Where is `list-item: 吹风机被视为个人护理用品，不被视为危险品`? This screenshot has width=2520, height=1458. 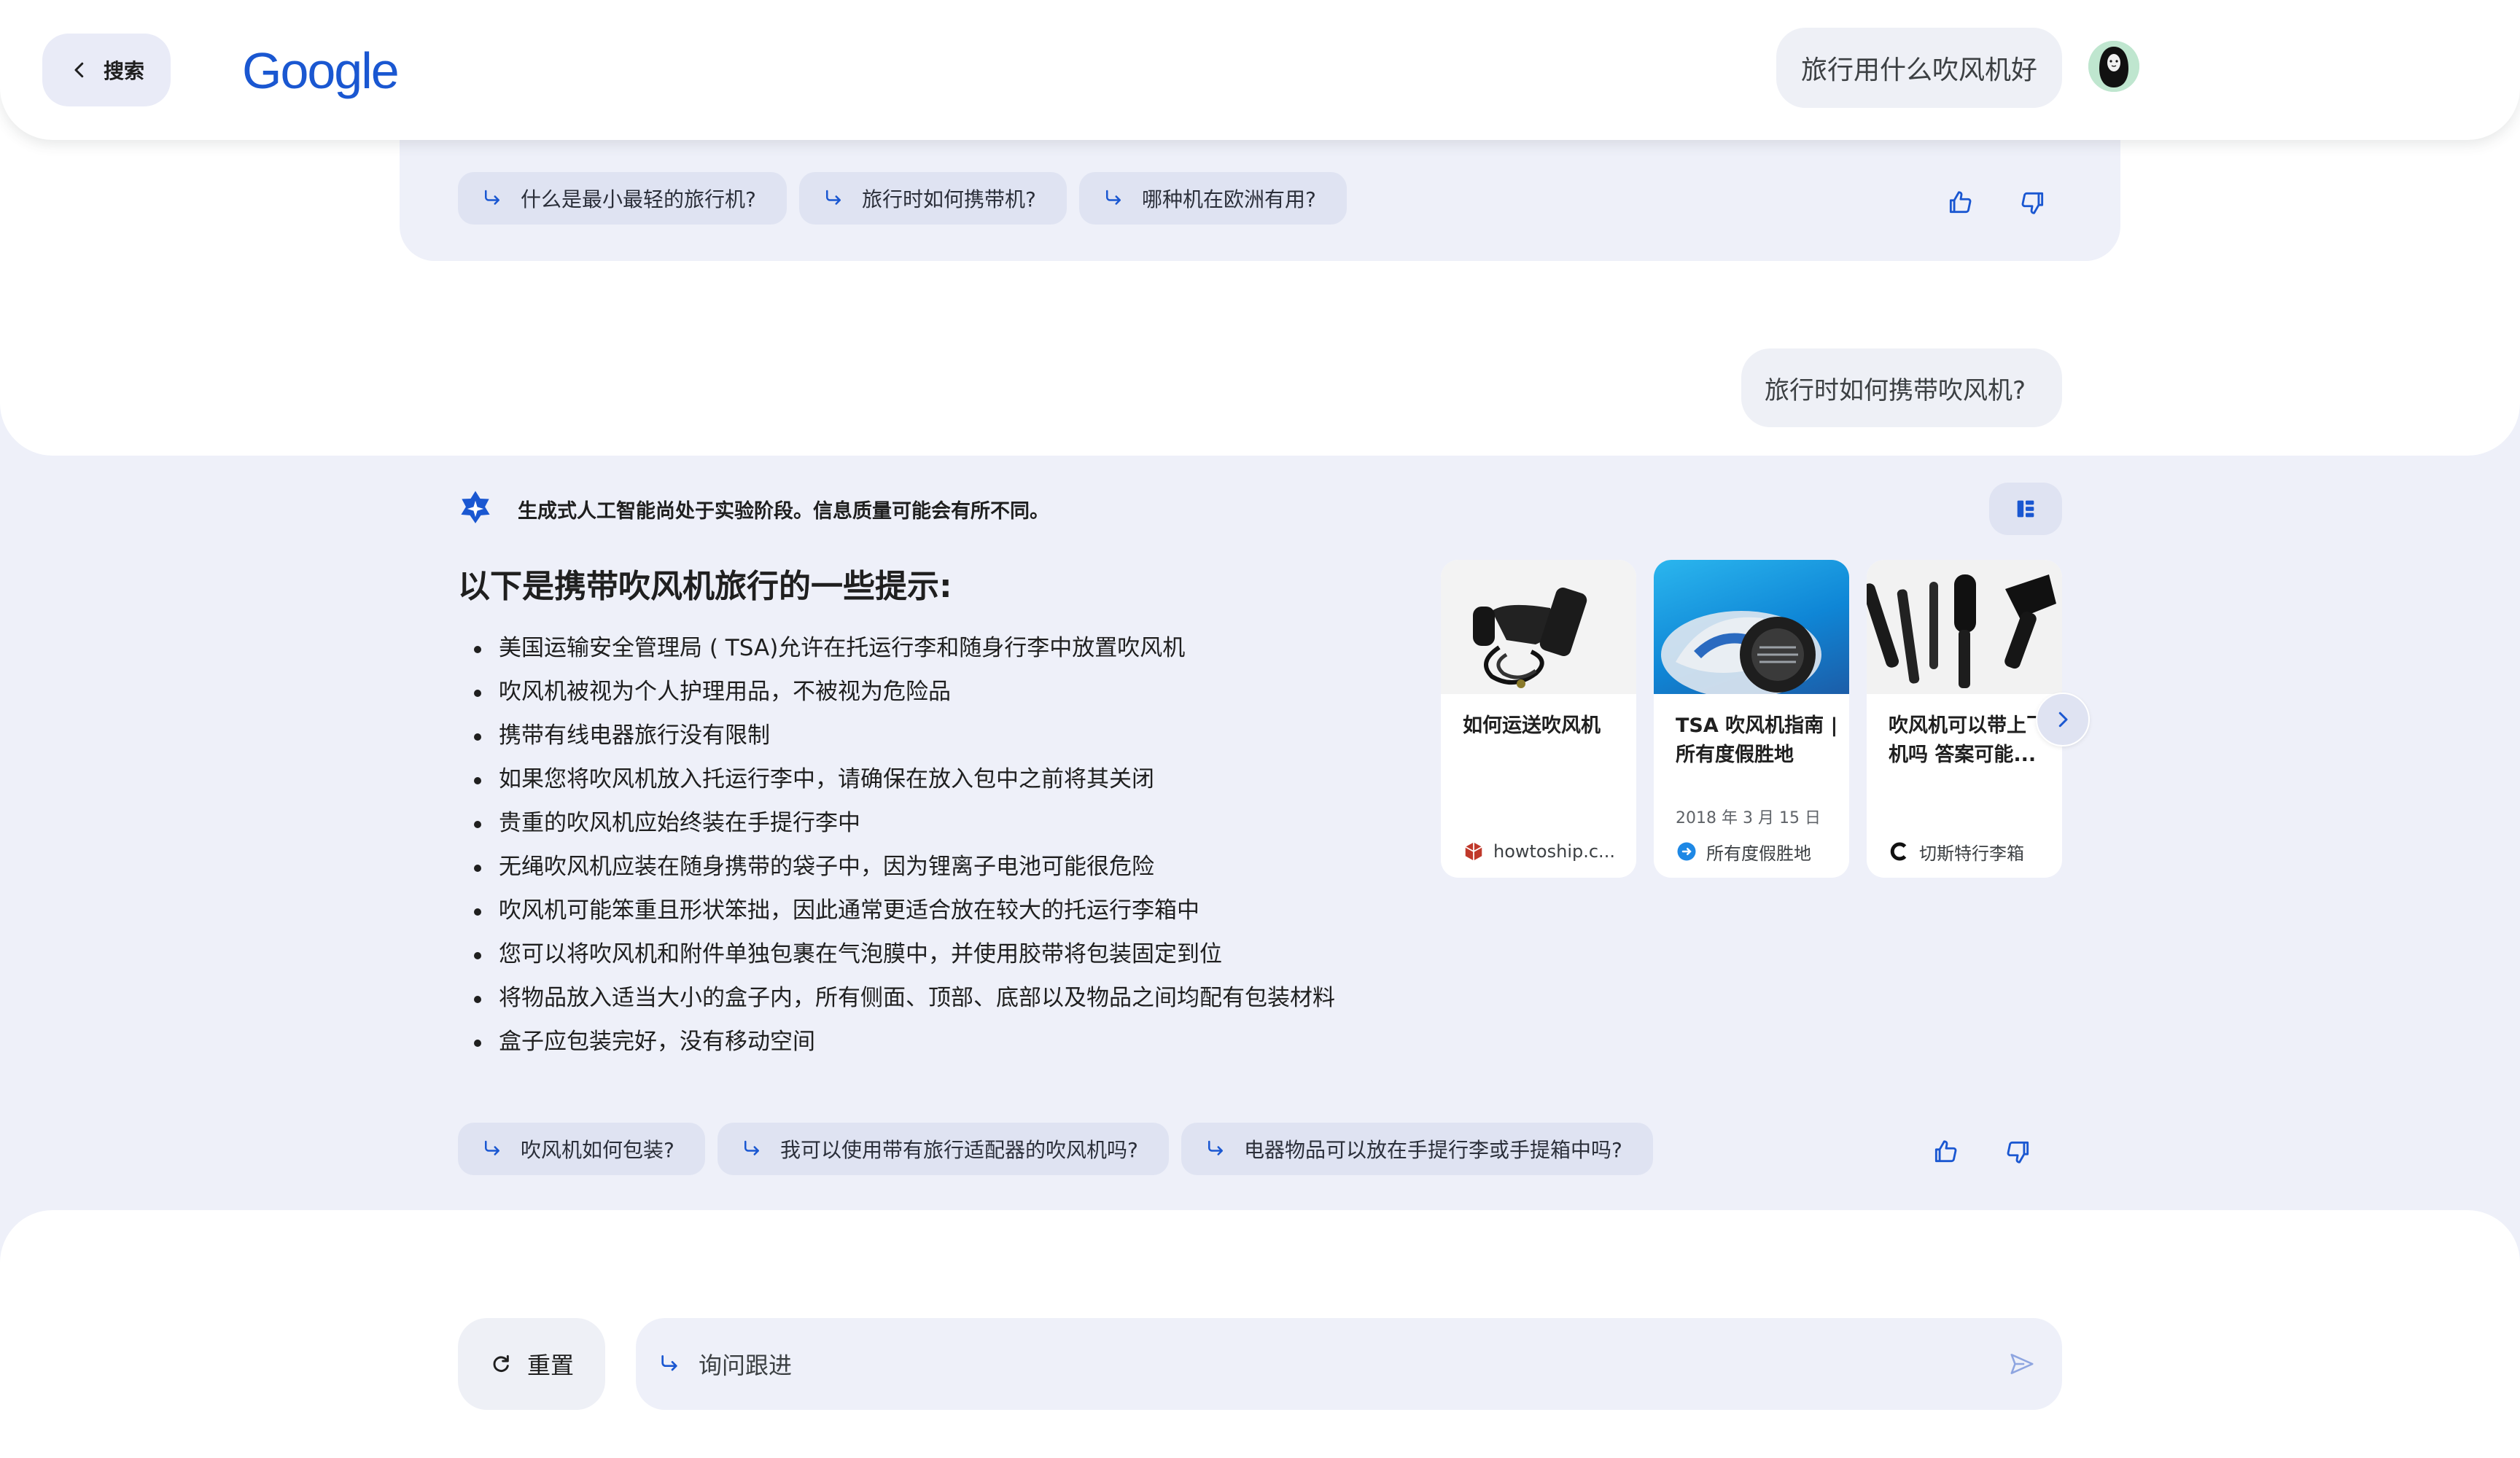
list-item: 吹风机被视为个人护理用品，不被视为危险品 is located at coordinates (896, 695).